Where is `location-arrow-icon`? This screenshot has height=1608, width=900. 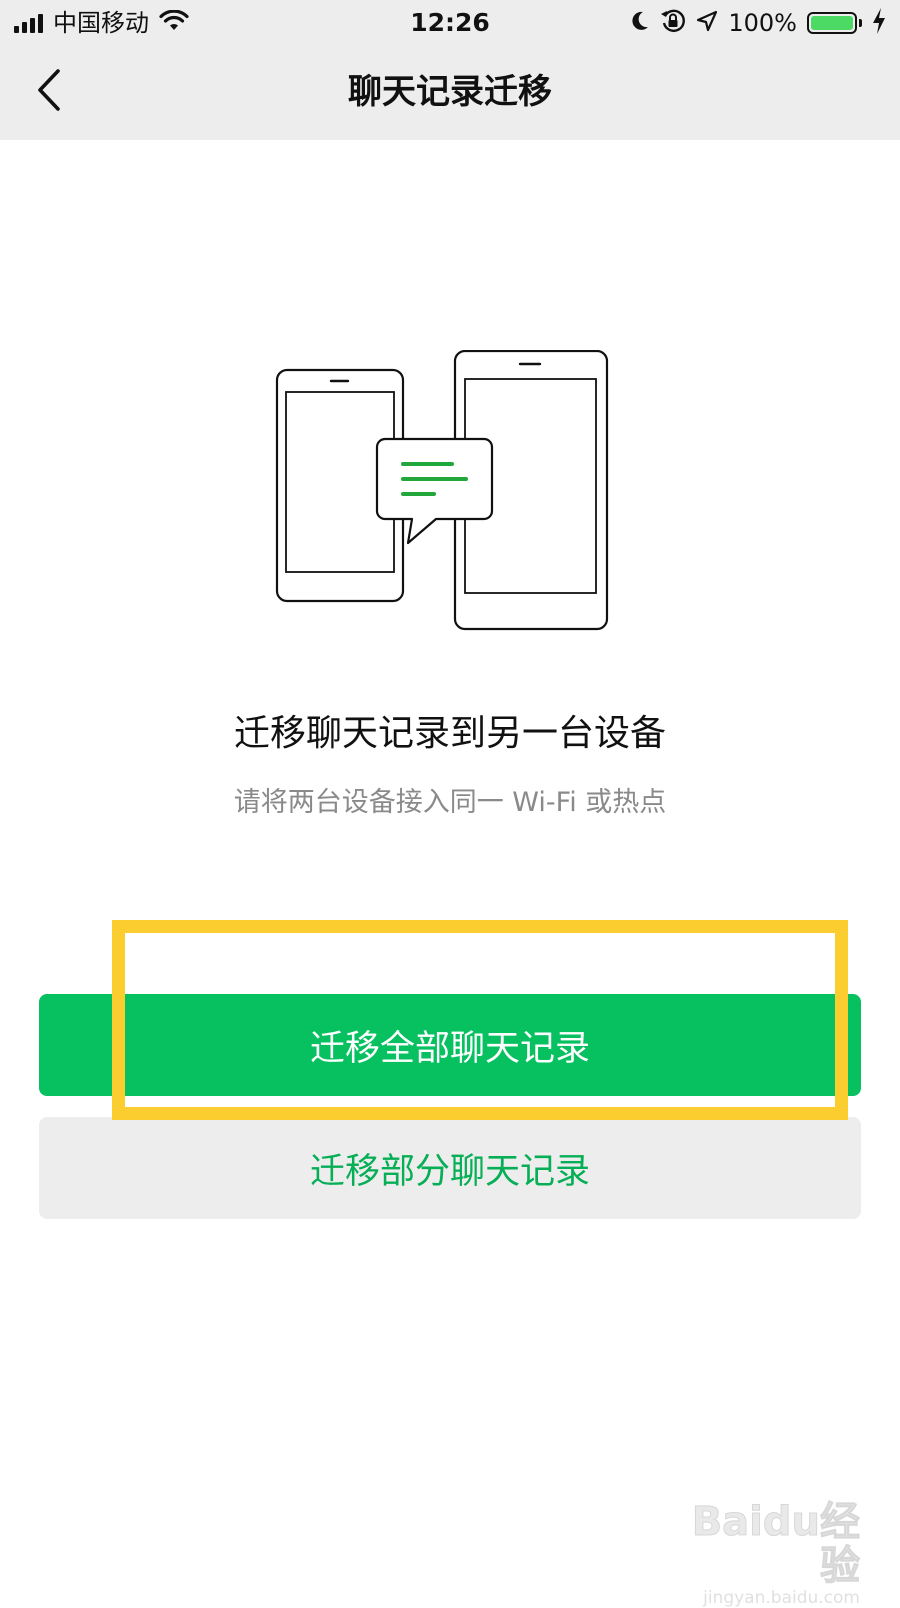 location-arrow-icon is located at coordinates (707, 23).